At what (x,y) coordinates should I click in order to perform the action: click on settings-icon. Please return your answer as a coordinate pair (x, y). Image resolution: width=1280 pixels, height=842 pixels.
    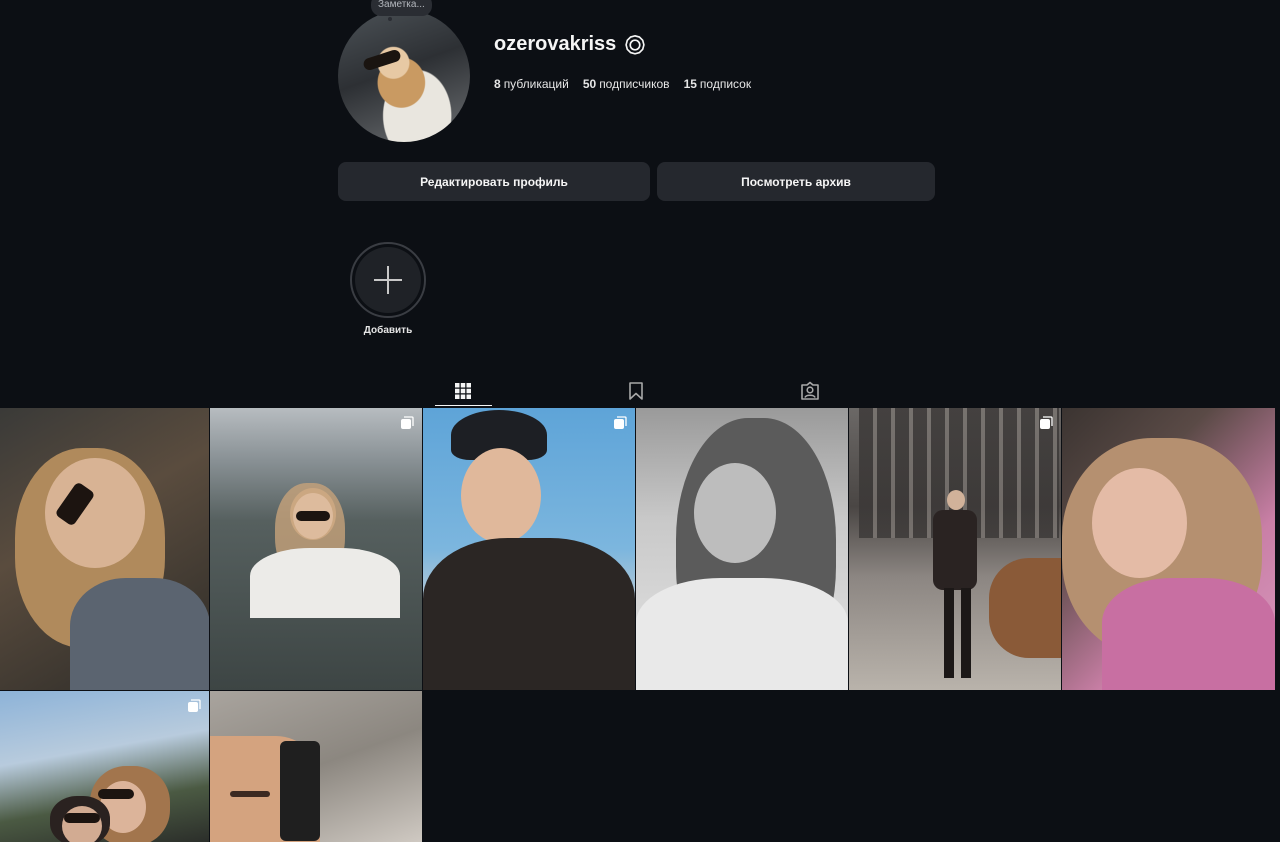
    Looking at the image, I should click on (635, 45).